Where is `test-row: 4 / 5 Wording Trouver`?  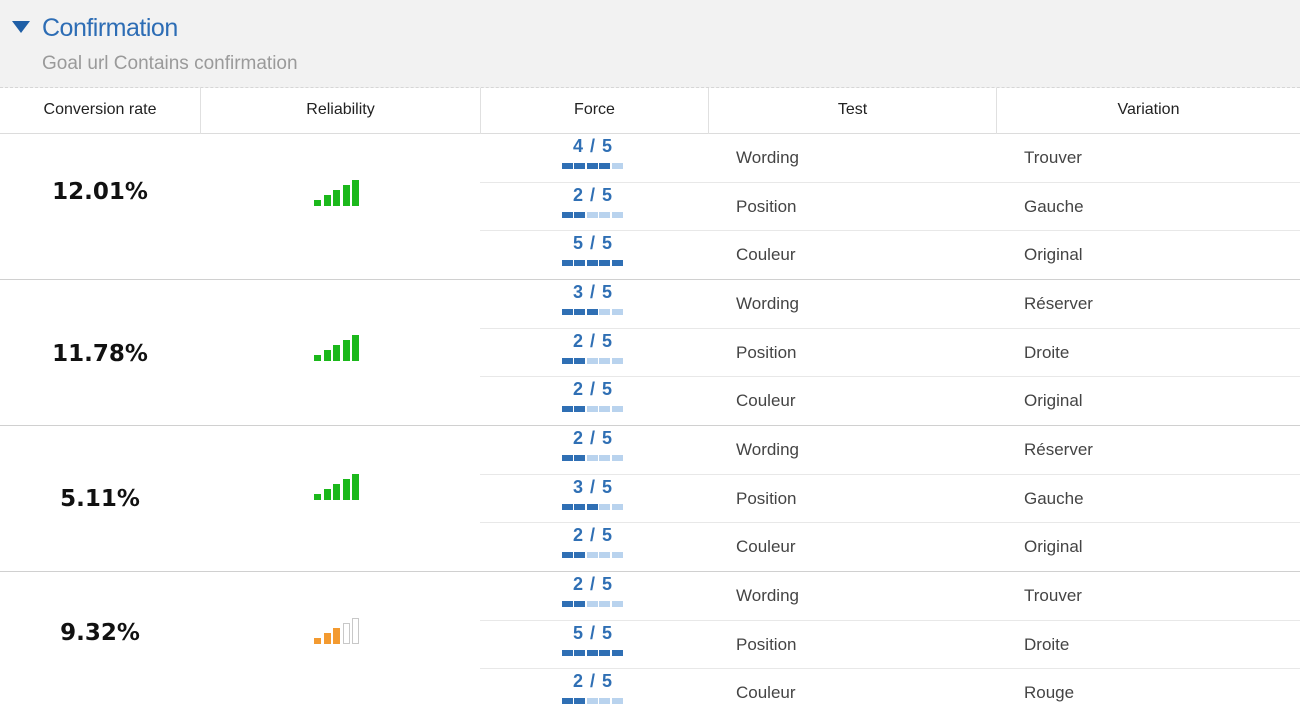 test-row: 4 / 5 Wording Trouver is located at coordinates (890, 158).